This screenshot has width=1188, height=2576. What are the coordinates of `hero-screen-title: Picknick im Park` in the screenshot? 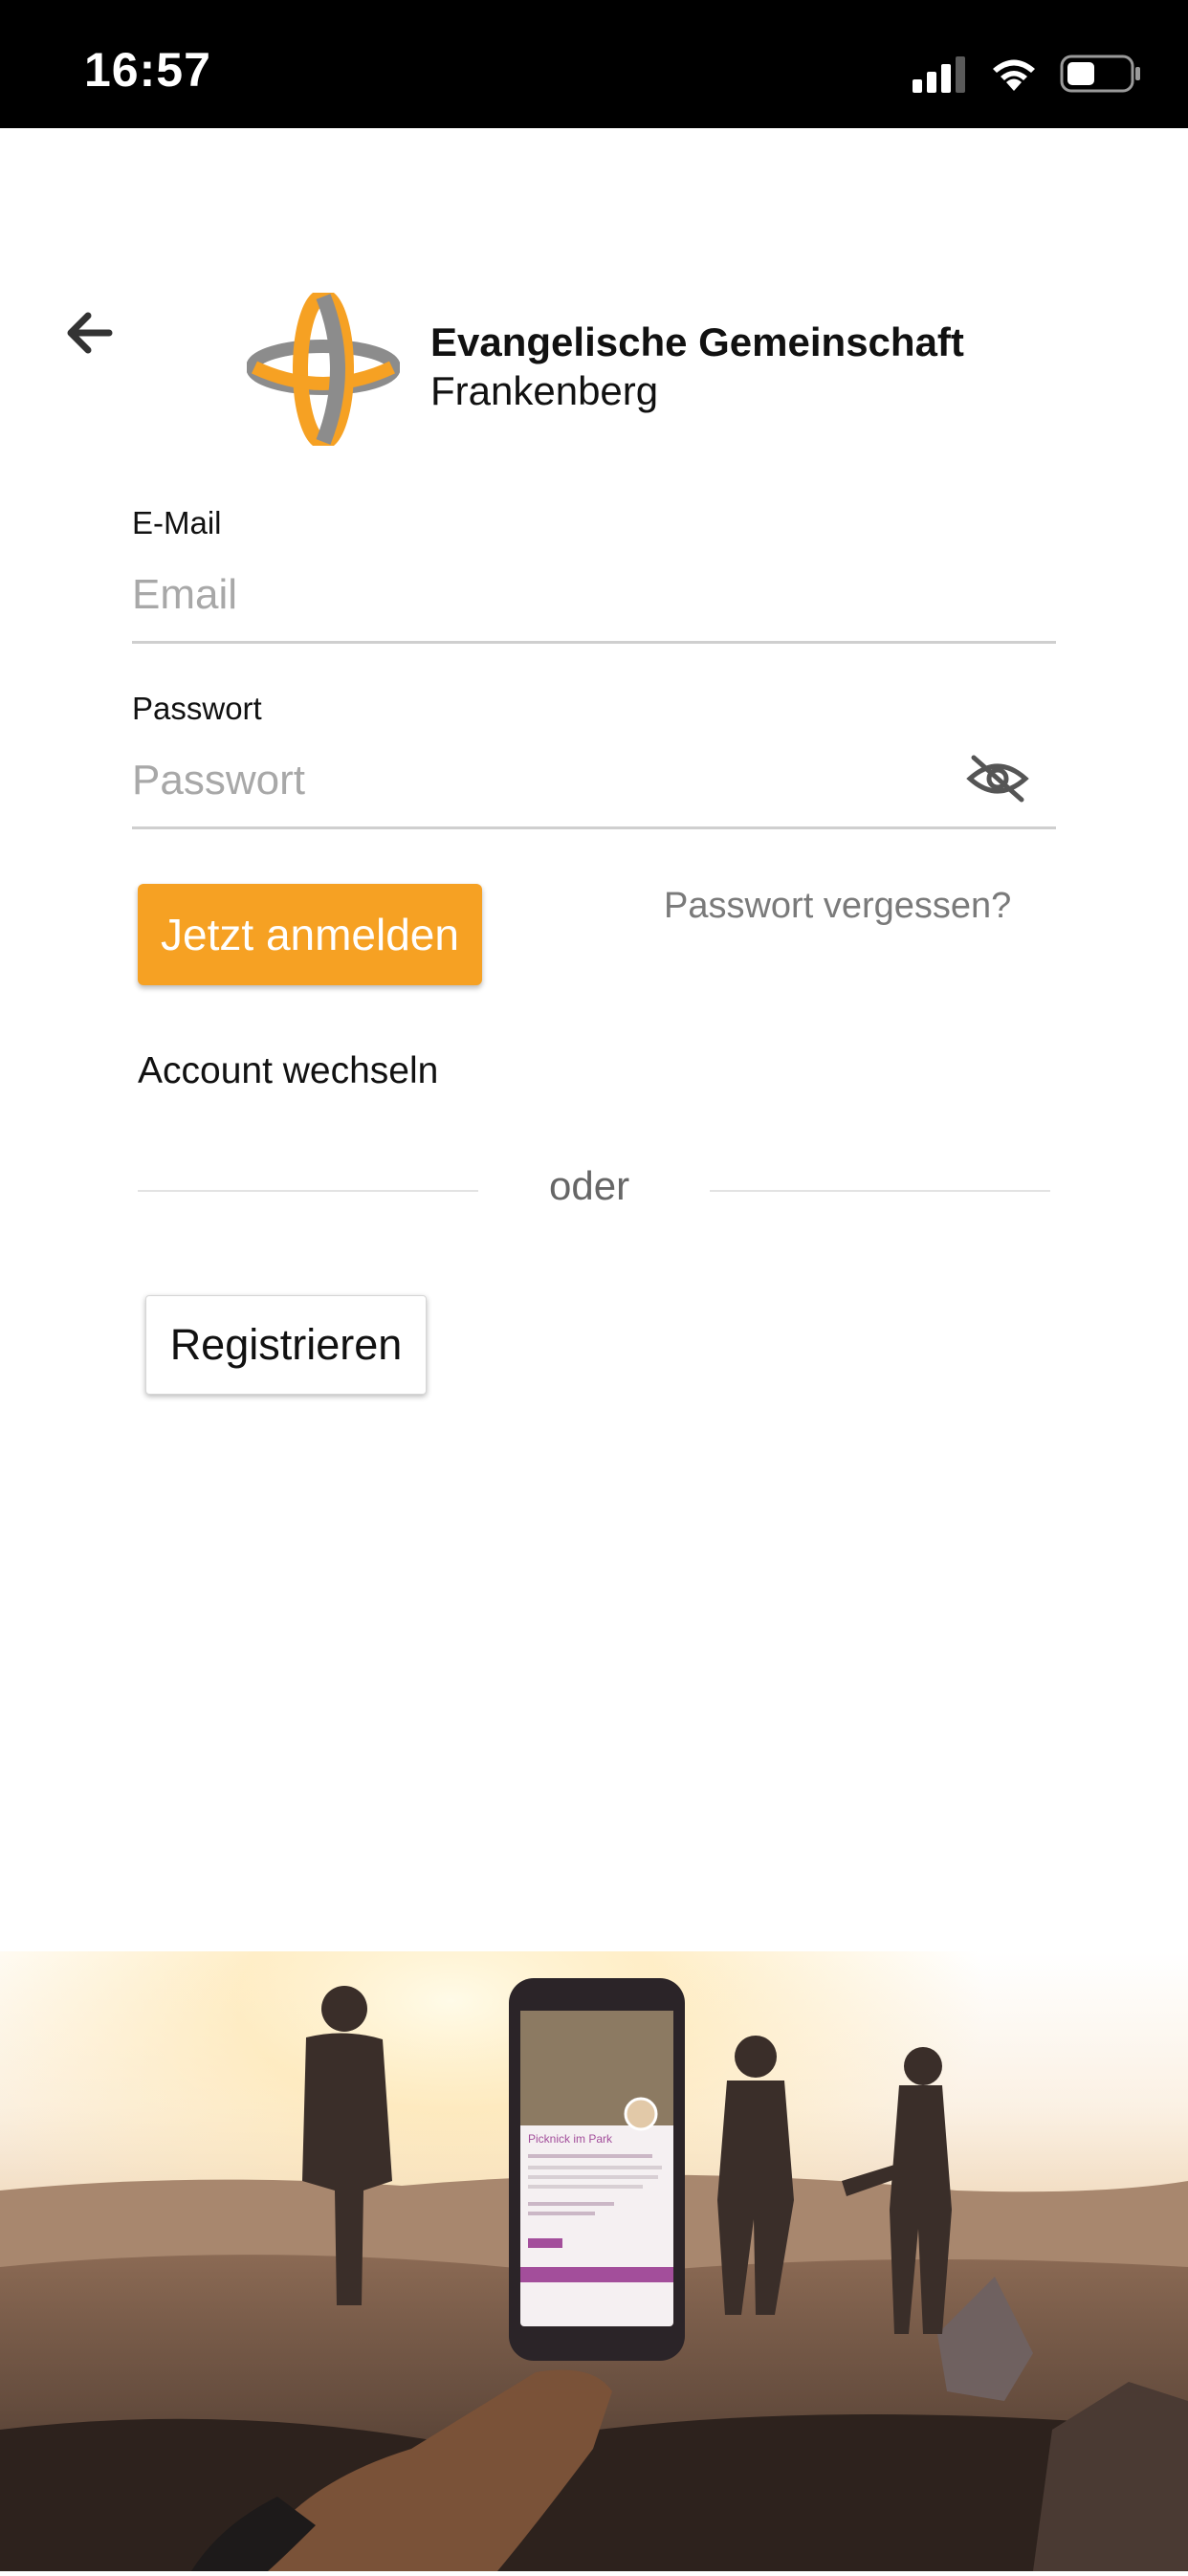 It's located at (570, 2139).